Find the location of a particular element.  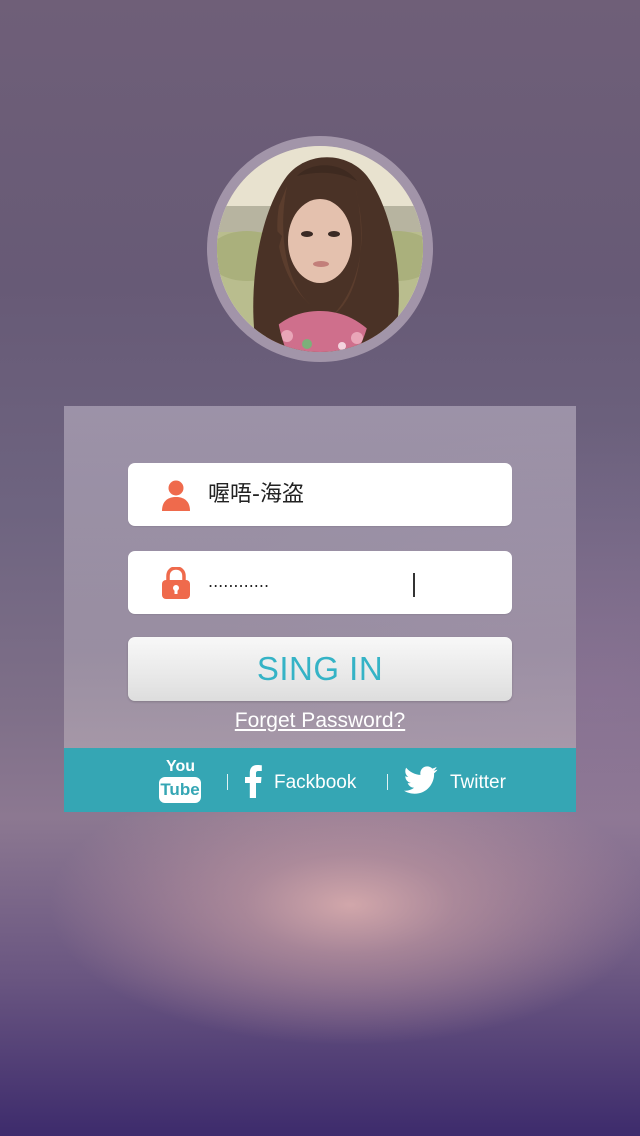

avatar-frame is located at coordinates (320, 249).